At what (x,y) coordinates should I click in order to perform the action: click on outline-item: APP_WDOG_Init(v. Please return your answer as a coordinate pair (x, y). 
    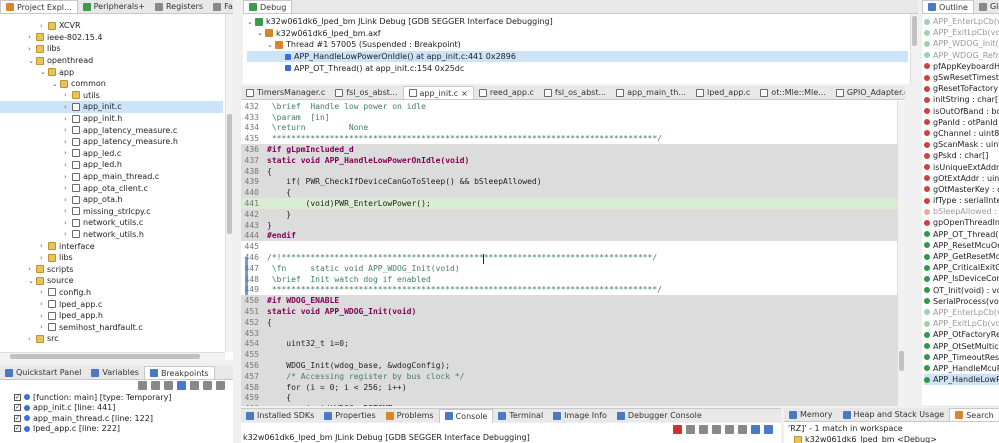
    Looking at the image, I should click on (961, 43).